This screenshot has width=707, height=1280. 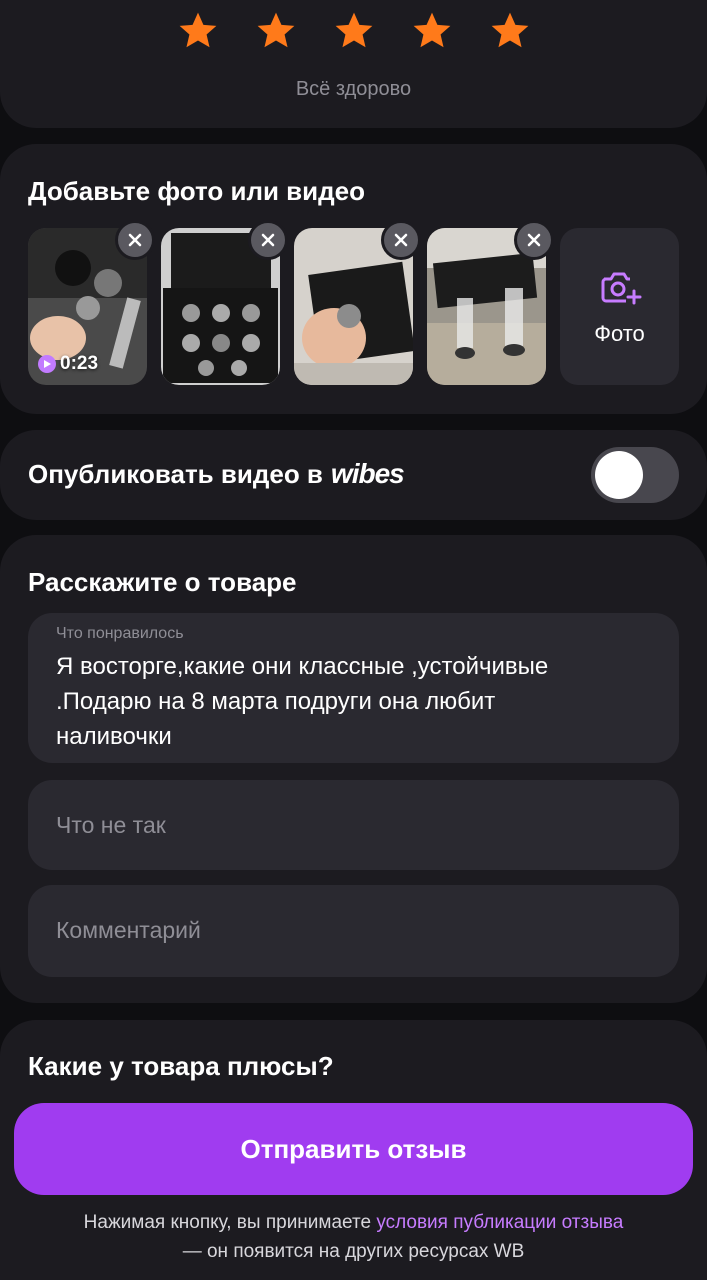 What do you see at coordinates (196, 191) in the screenshot?
I see `media-section-title: Добавьте фото или видео` at bounding box center [196, 191].